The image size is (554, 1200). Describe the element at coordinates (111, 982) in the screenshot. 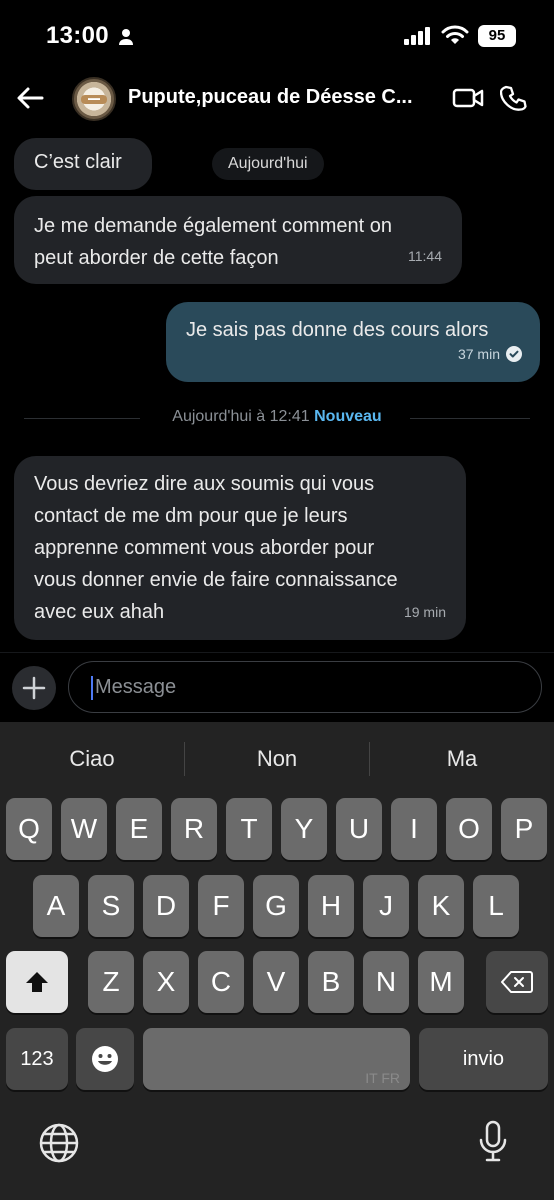

I see `key-z: Z` at that location.